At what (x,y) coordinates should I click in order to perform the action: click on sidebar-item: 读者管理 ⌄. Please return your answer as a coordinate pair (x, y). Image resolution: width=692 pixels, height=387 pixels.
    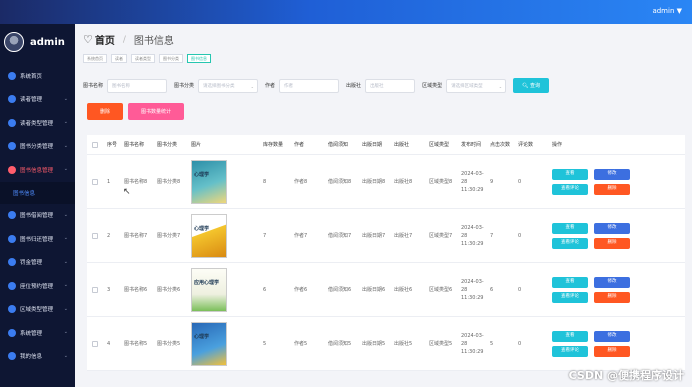
    Looking at the image, I should click on (37, 100).